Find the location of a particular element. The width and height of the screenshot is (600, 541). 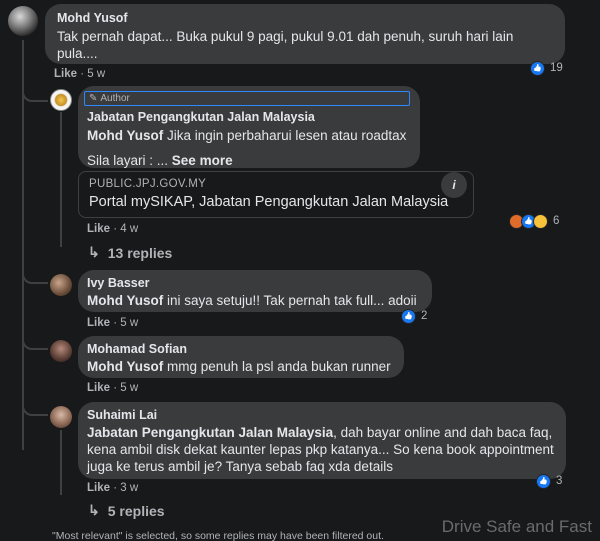

comment-author: Mohd Yusof is located at coordinates (305, 18).